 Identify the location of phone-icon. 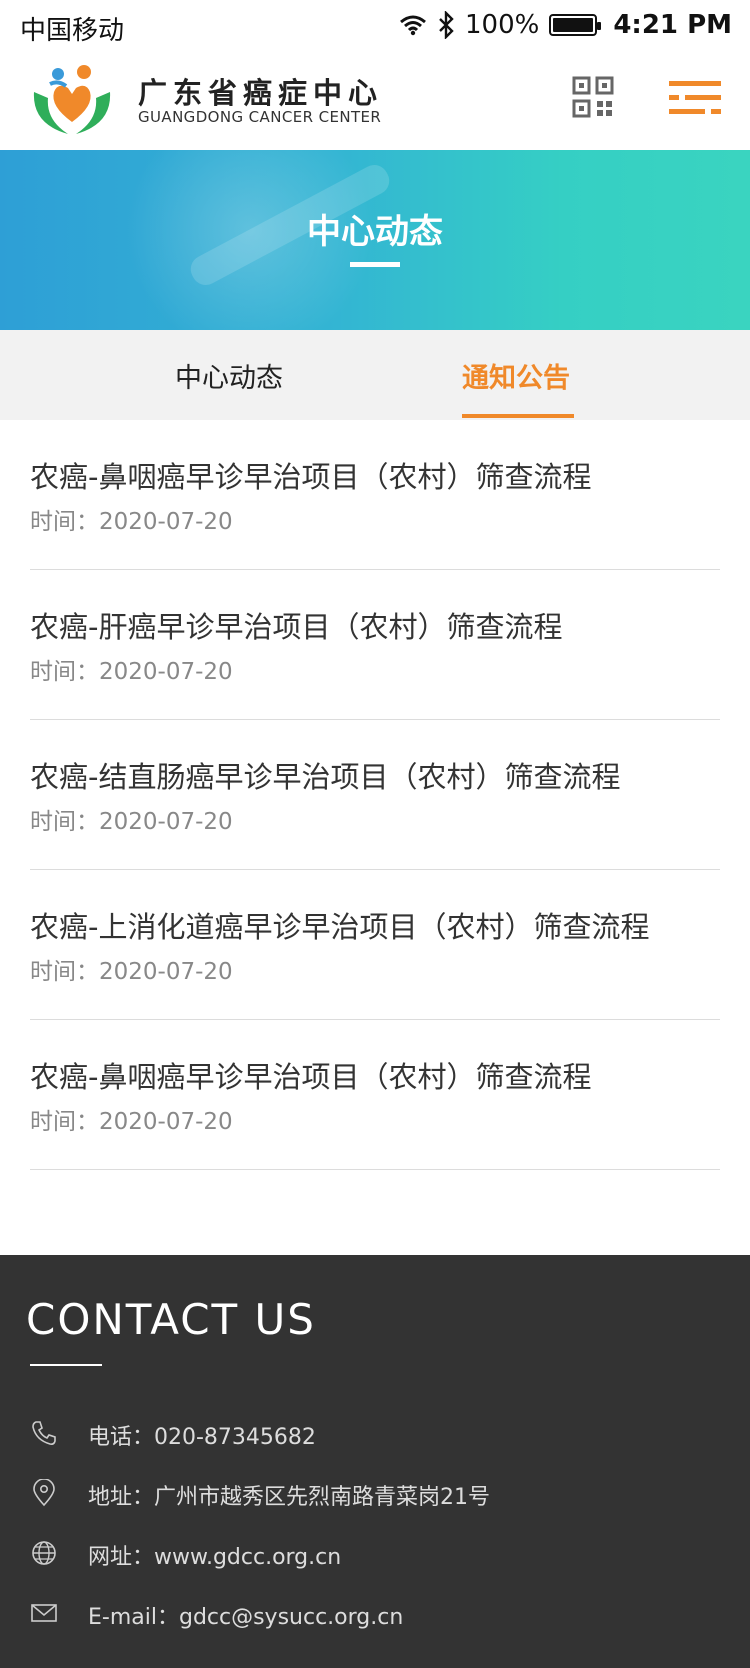
(44, 1433).